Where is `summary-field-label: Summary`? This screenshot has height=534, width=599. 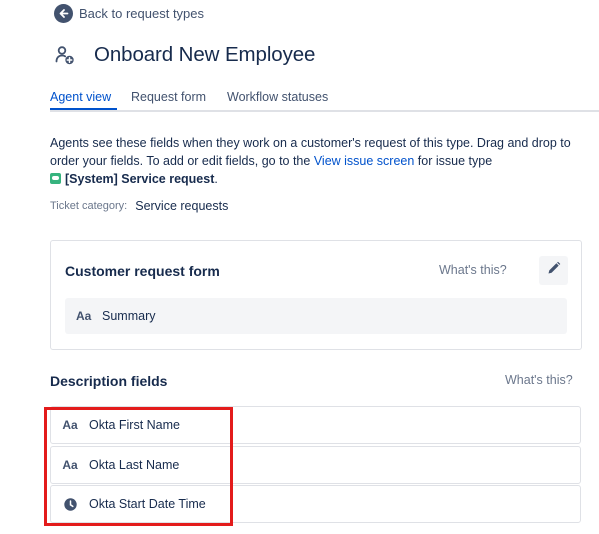 summary-field-label: Summary is located at coordinates (129, 316).